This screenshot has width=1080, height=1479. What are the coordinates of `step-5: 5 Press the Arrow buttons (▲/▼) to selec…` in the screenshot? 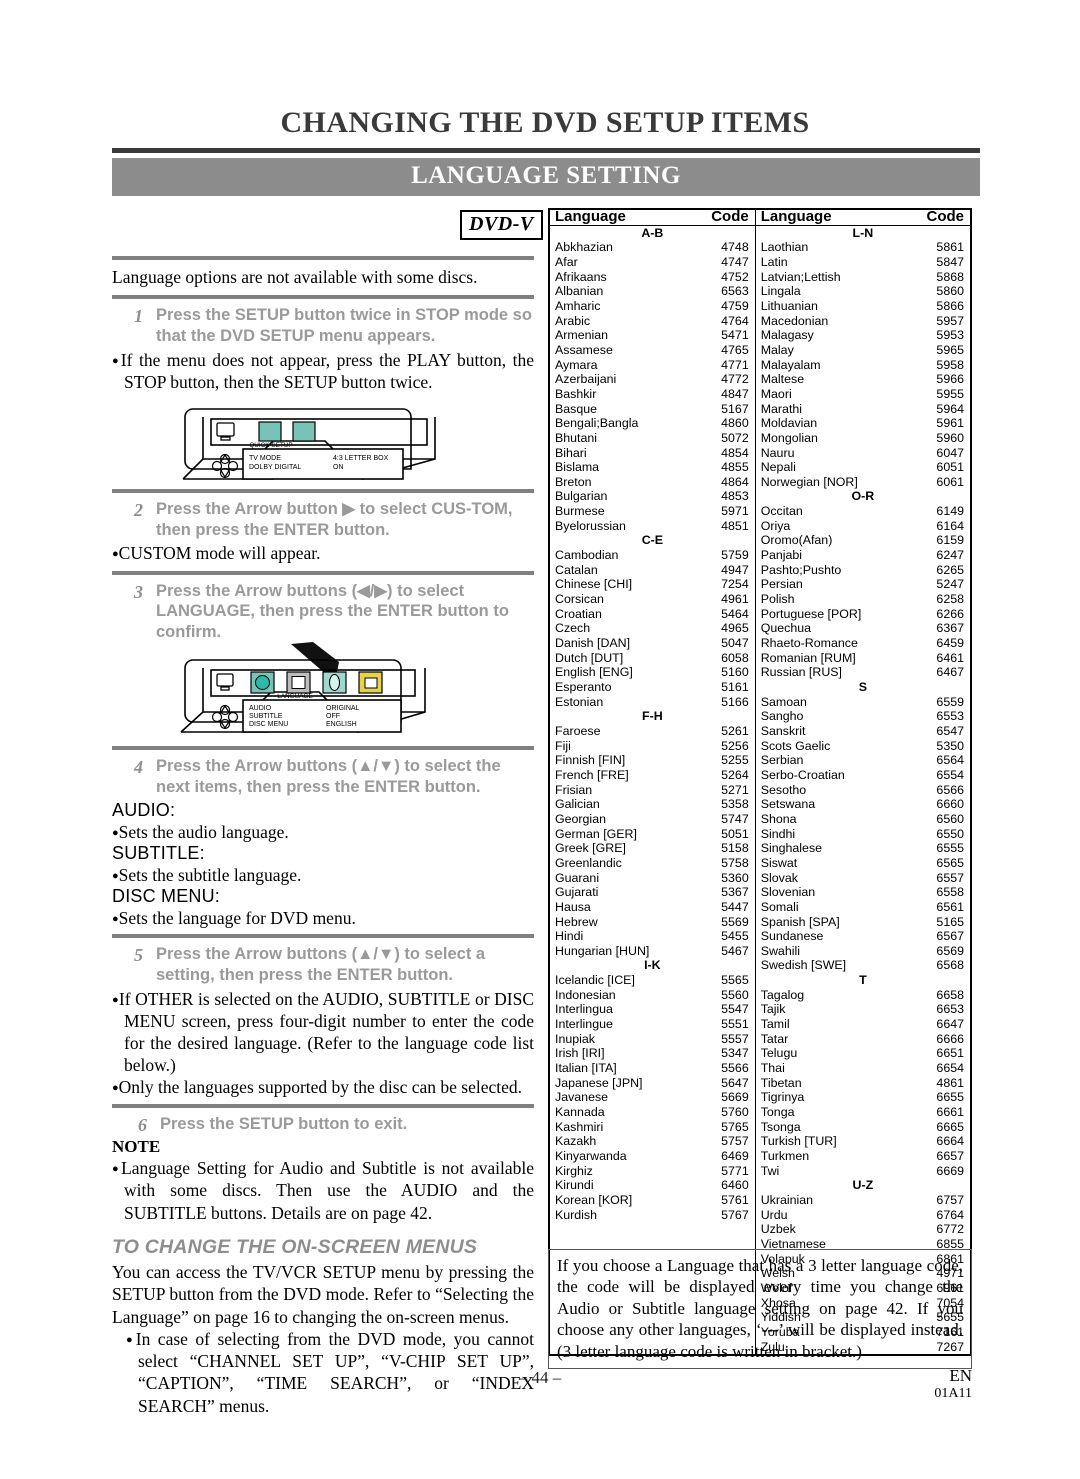 It's located at (323, 964).